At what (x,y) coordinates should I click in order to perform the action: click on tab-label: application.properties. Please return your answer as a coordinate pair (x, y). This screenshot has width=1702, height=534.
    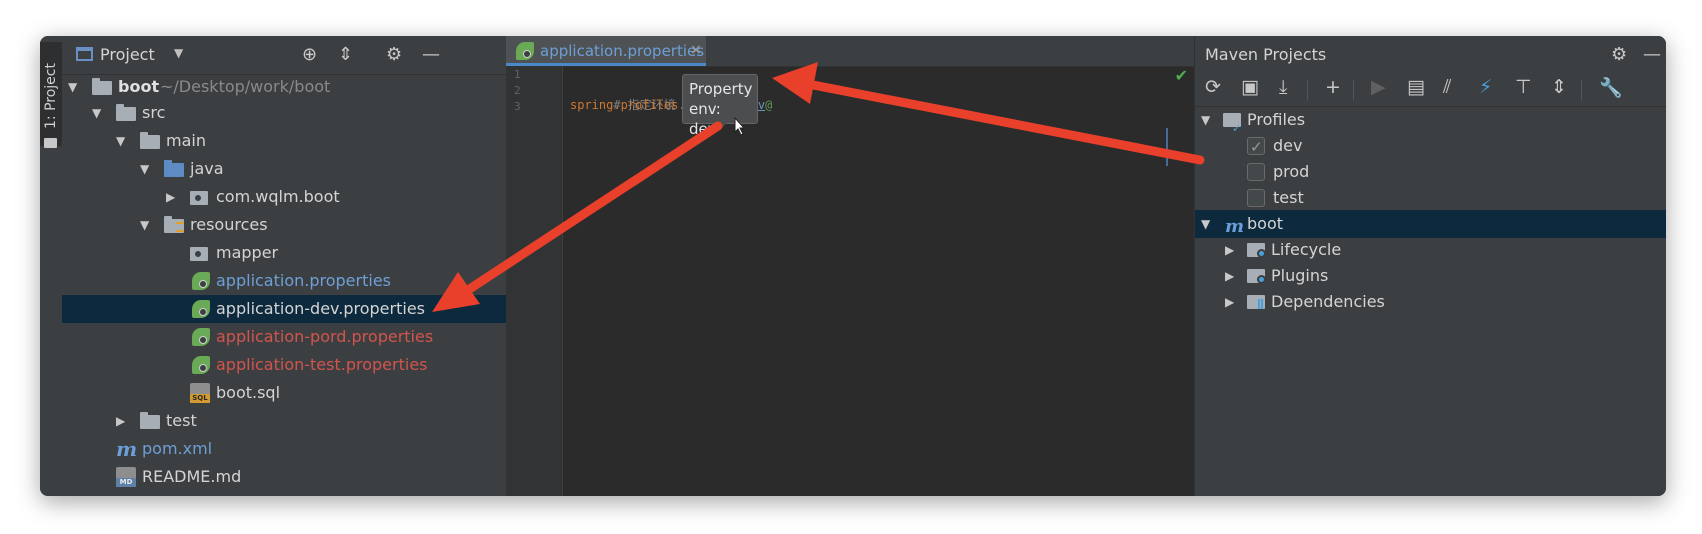
    Looking at the image, I should click on (622, 51).